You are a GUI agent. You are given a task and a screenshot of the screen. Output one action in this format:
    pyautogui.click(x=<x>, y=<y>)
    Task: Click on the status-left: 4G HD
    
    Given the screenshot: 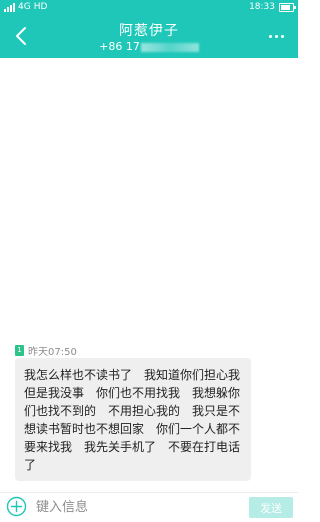 What is the action you would take?
    pyautogui.click(x=25, y=7)
    